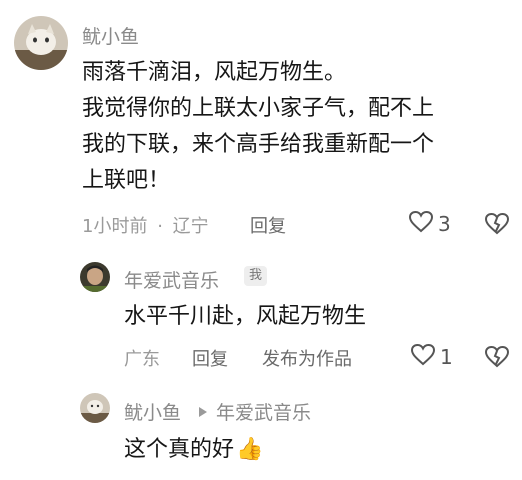 The height and width of the screenshot is (480, 522). What do you see at coordinates (115, 226) in the screenshot?
I see `comment-time: 1小时前` at bounding box center [115, 226].